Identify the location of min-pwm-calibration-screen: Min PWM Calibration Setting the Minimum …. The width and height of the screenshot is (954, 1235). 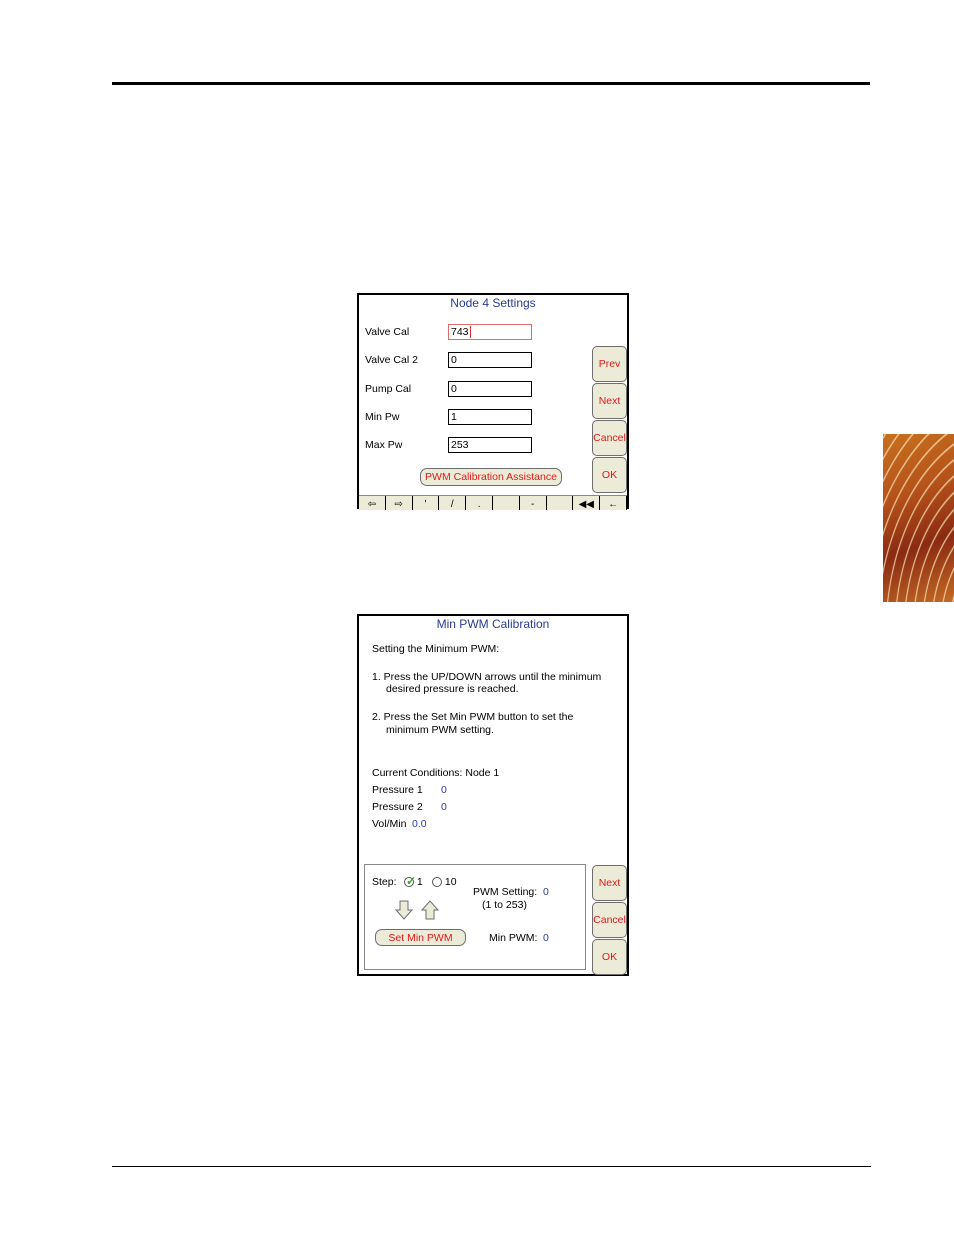
(493, 795).